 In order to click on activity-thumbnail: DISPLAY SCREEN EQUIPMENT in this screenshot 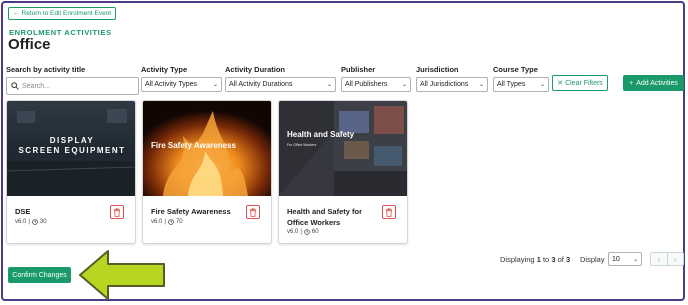, I will do `click(71, 148)`.